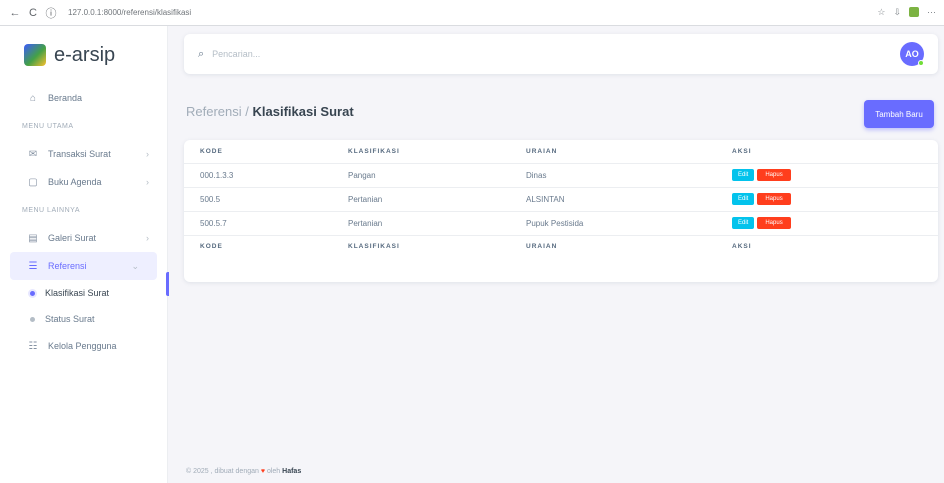  I want to click on reload-icon: C, so click(33, 13).